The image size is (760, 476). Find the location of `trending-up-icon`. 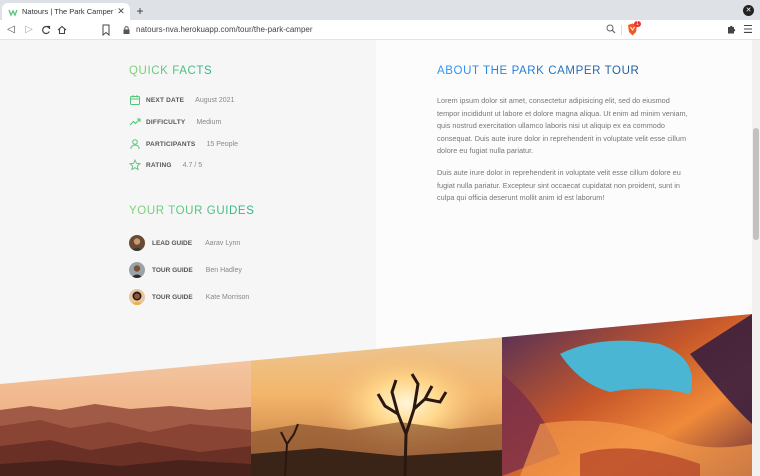

trending-up-icon is located at coordinates (135, 122).